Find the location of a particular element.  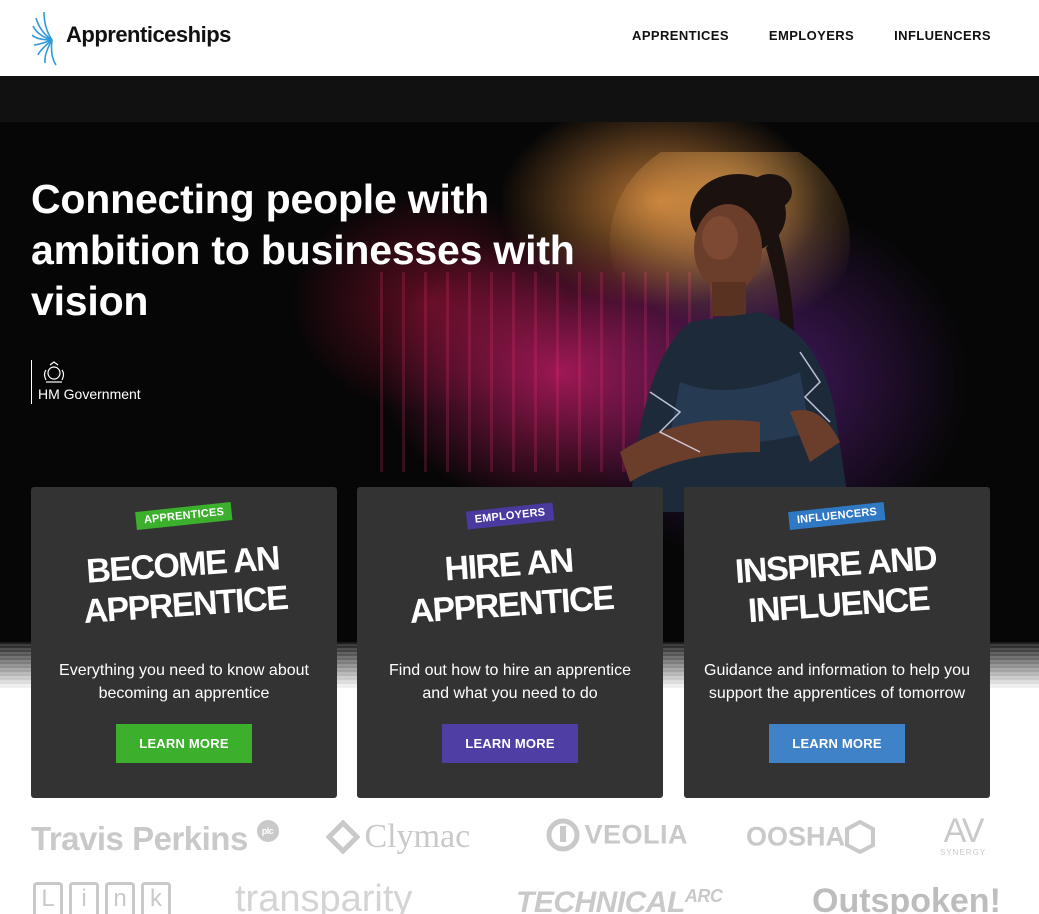

clymac-diamond-icon is located at coordinates (343, 837).